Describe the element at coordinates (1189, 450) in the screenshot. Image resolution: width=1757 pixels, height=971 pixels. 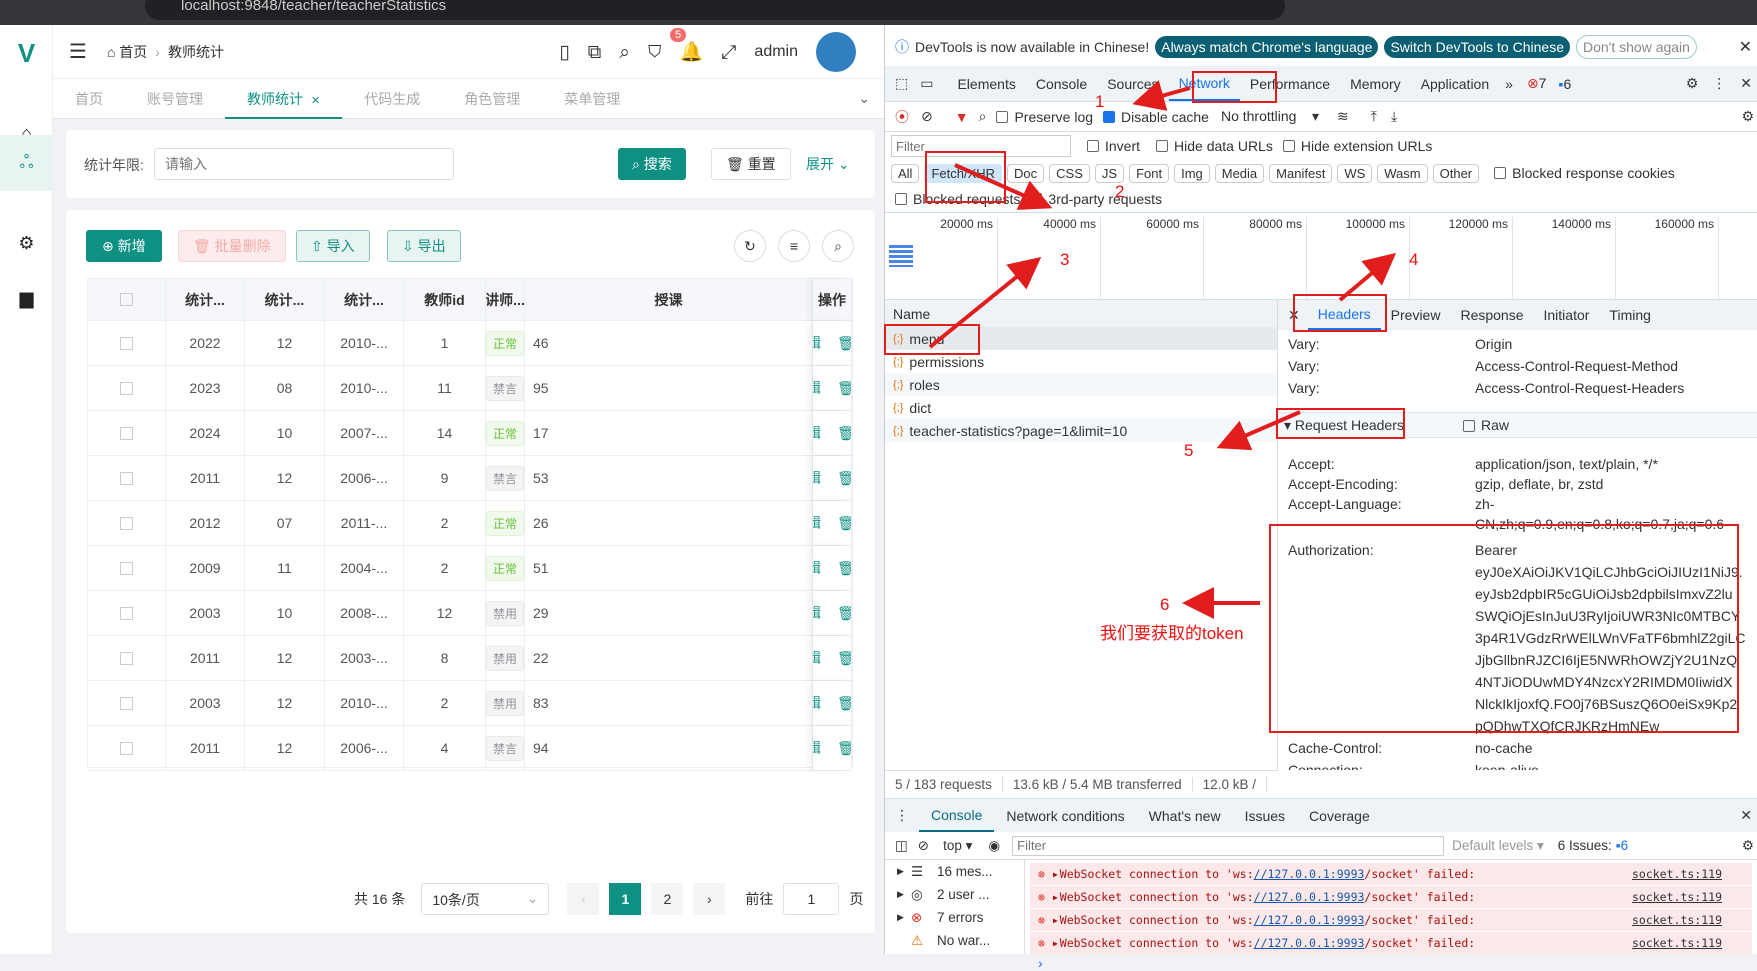
I see `annotation-number-5: 5` at that location.